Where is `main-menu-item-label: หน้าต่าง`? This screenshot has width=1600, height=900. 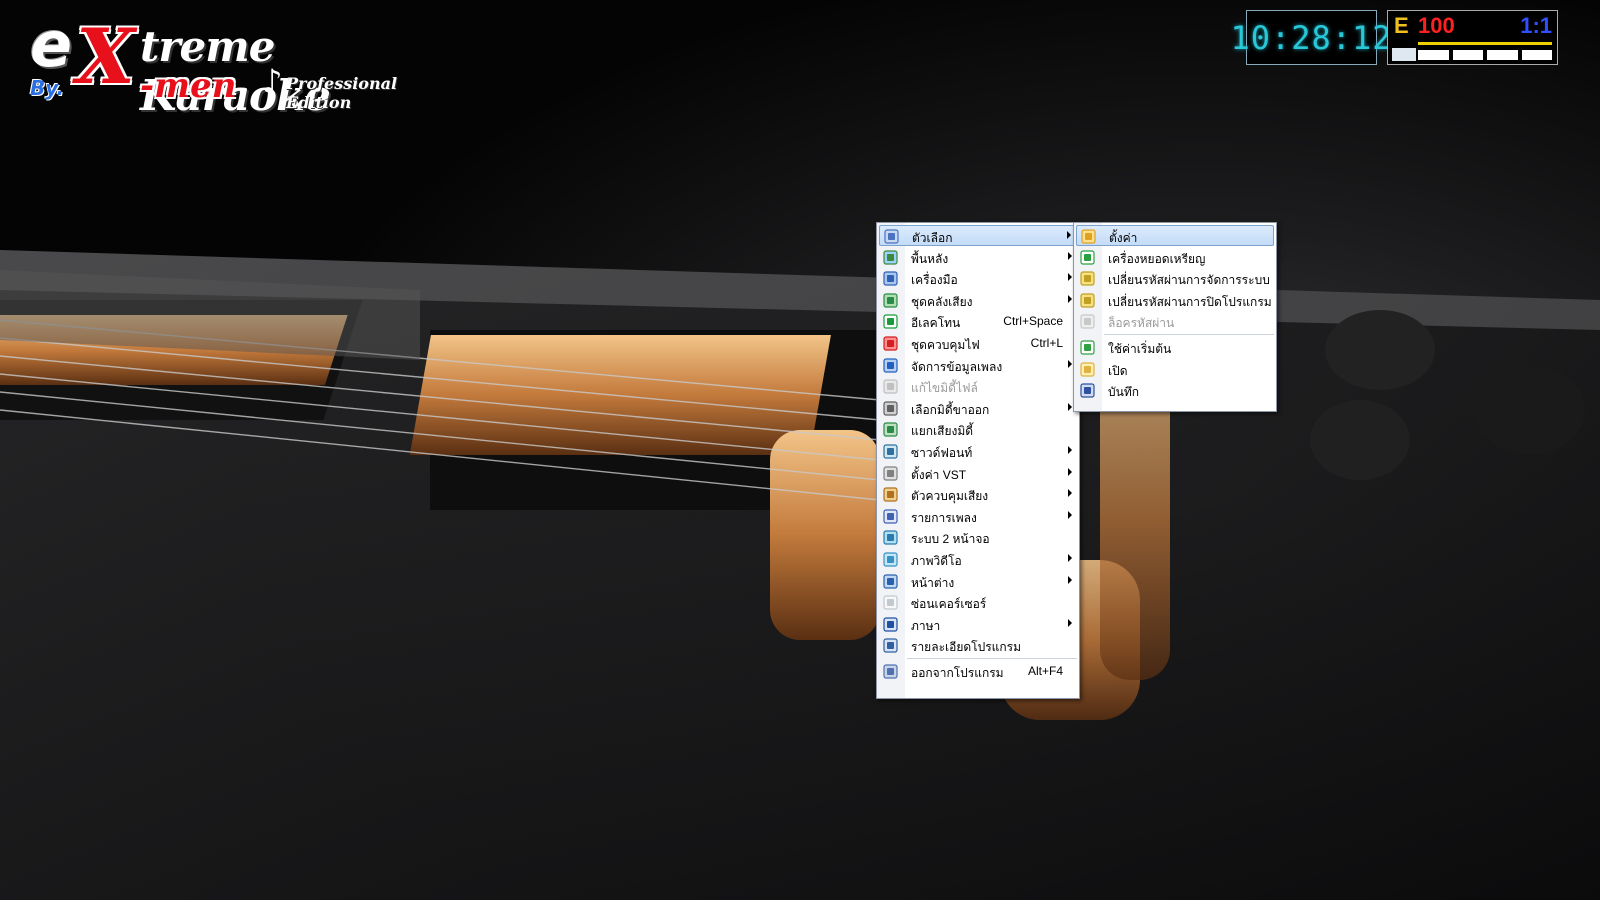
main-menu-item-label: หน้าต่าง is located at coordinates (933, 582).